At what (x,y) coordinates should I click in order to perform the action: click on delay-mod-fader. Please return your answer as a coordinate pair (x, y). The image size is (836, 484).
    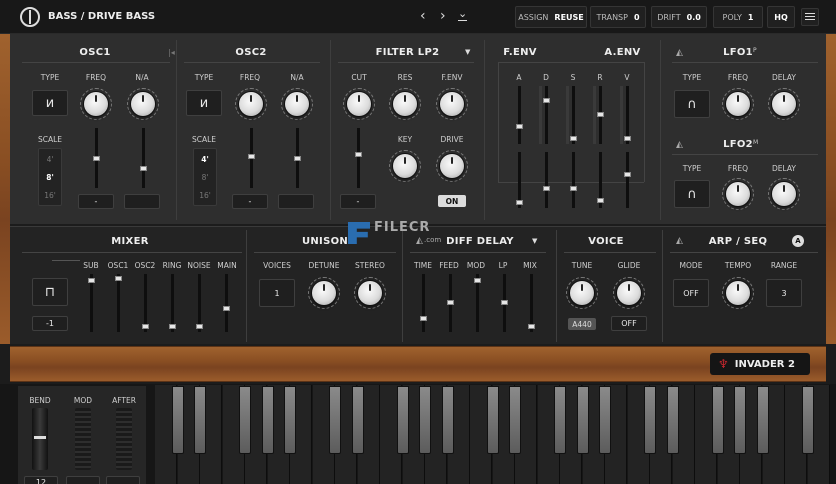
    Looking at the image, I should click on (477, 303).